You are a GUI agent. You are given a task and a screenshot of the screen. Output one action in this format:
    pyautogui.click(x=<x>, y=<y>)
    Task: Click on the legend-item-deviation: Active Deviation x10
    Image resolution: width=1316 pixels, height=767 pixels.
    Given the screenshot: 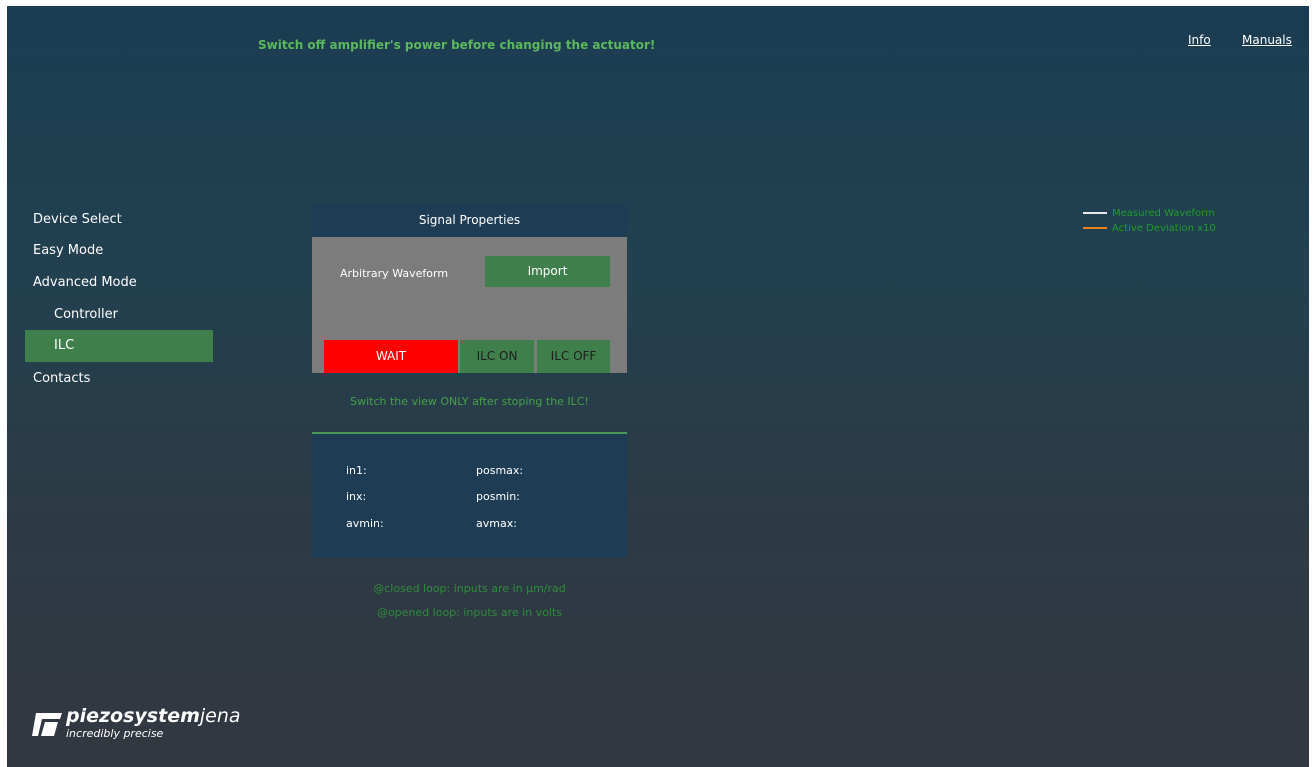 What is the action you would take?
    pyautogui.click(x=1149, y=231)
    